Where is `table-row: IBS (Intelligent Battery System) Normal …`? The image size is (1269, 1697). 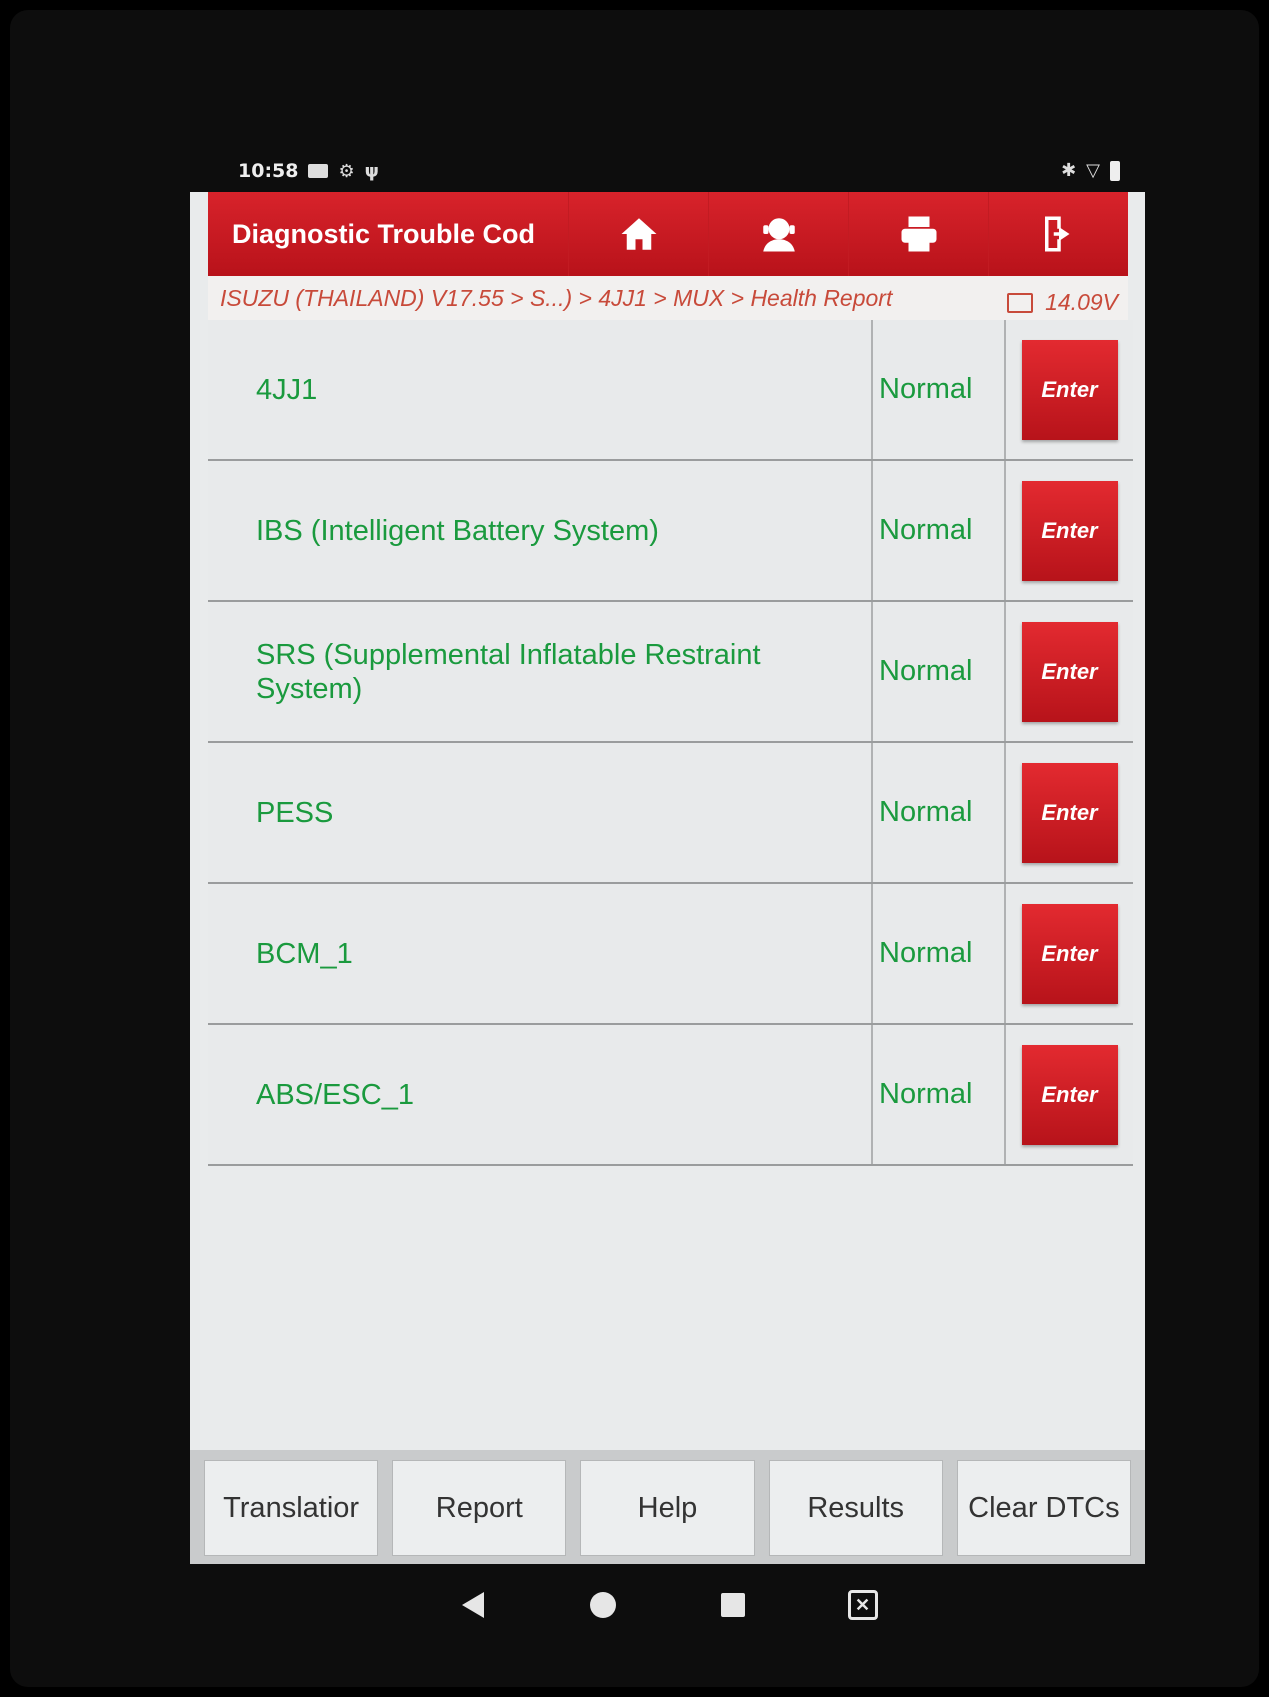
table-row: IBS (Intelligent Battery System) Normal … is located at coordinates (670, 531).